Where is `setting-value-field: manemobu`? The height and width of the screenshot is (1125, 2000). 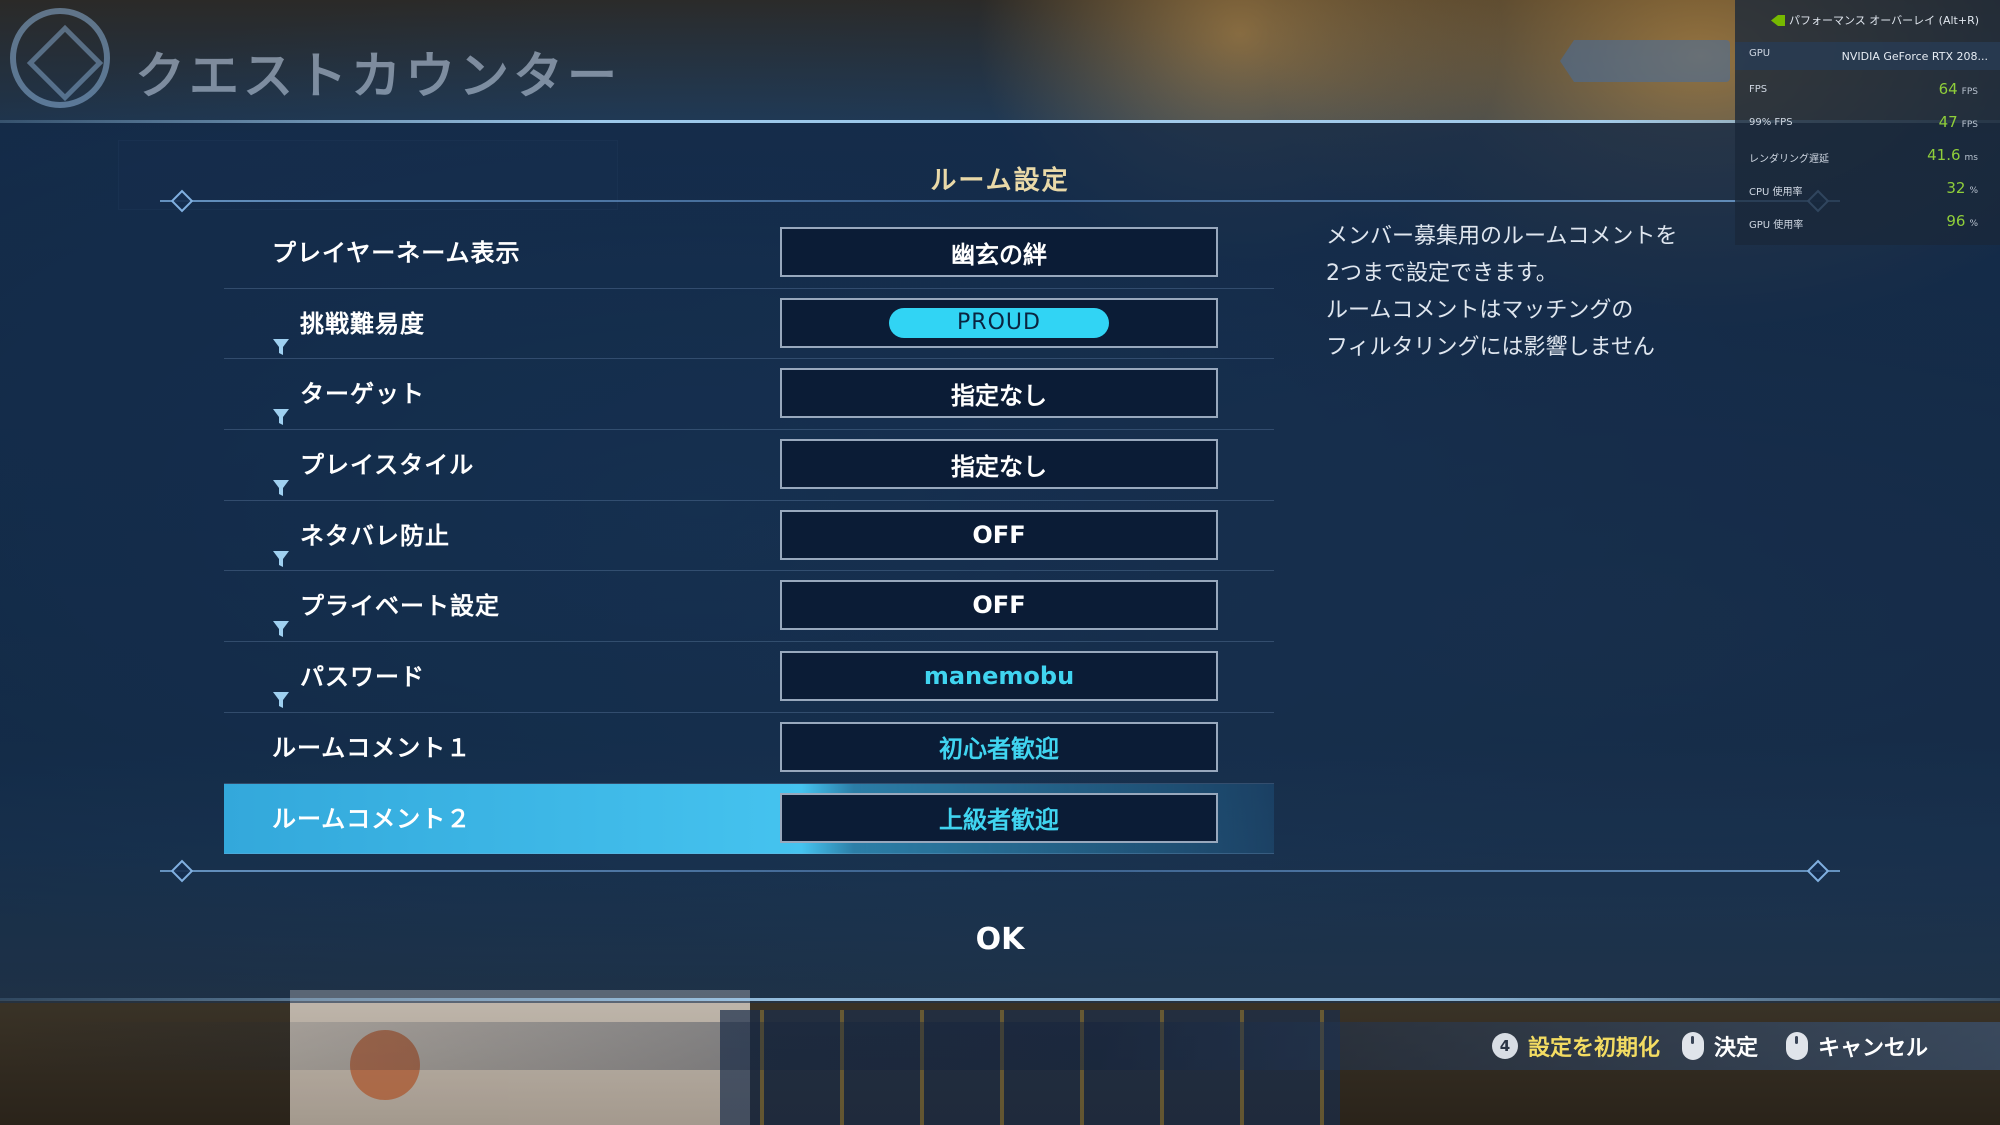 setting-value-field: manemobu is located at coordinates (999, 676).